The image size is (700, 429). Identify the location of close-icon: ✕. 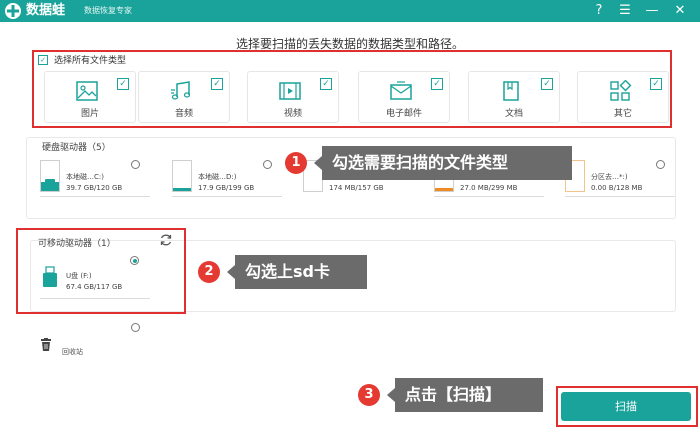
(680, 11).